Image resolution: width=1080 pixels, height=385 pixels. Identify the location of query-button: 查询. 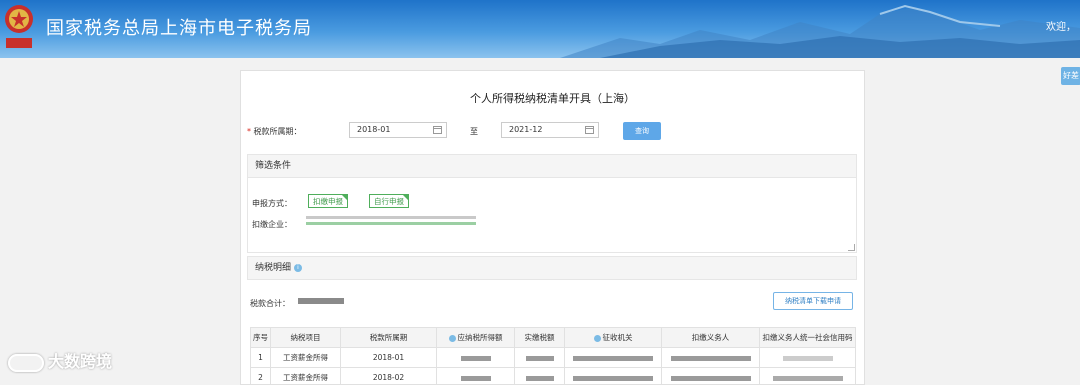
(642, 131).